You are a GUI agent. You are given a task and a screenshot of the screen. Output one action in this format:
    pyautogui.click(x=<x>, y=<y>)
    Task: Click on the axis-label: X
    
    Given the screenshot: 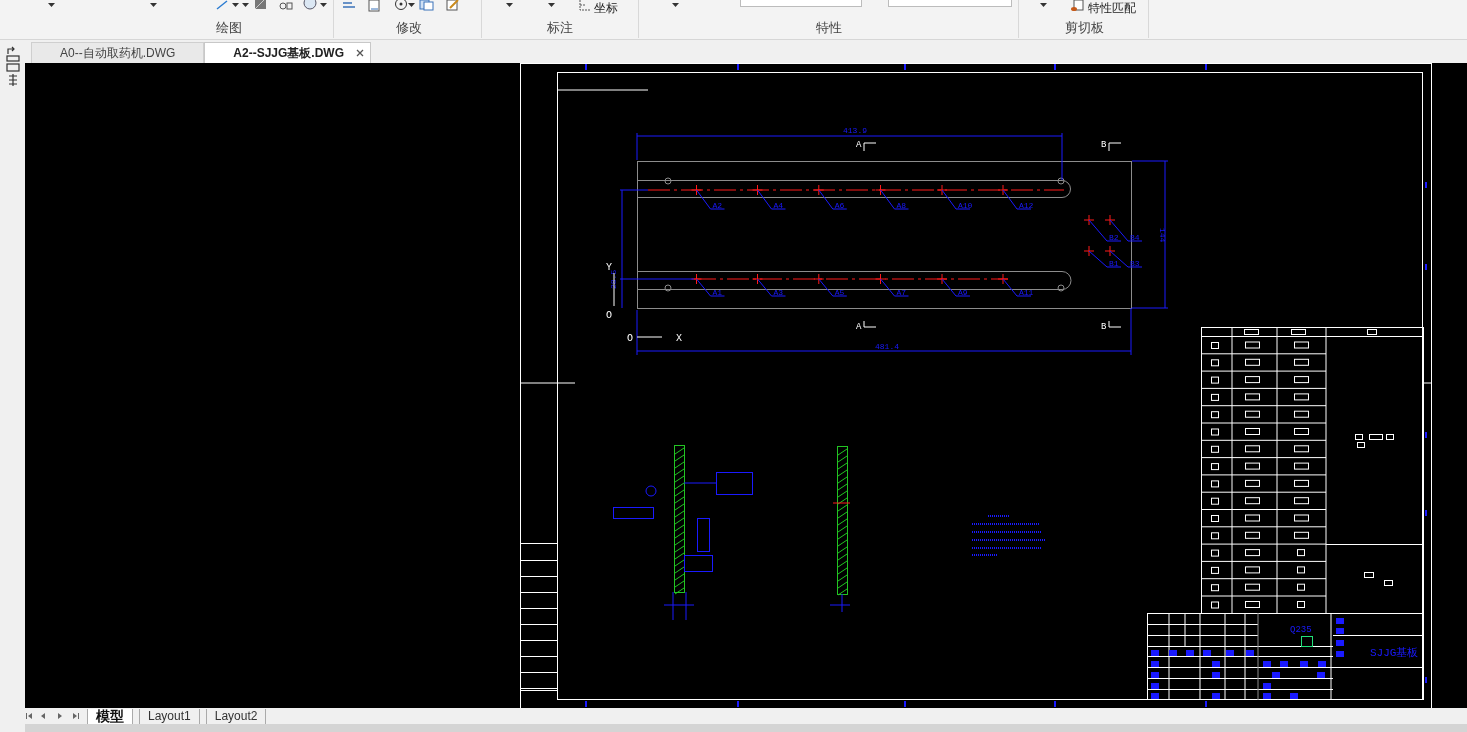 What is the action you would take?
    pyautogui.click(x=679, y=338)
    